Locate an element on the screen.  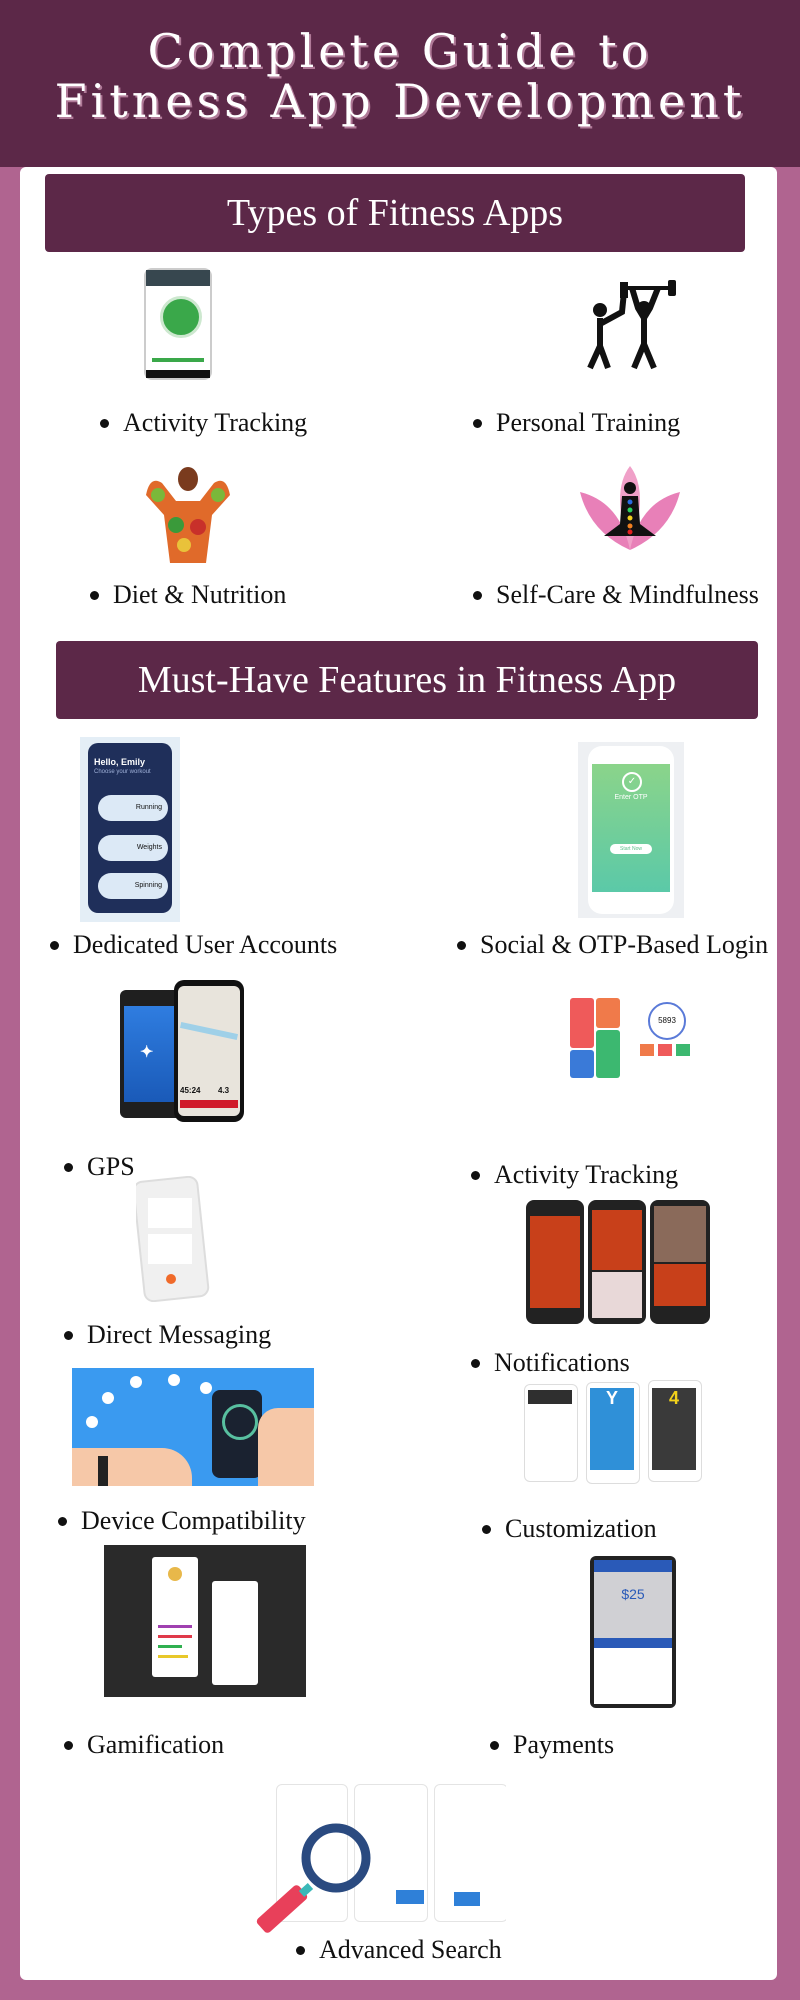
feature-item-advanced-search: Advanced Search is located at coordinates (399, 1950).